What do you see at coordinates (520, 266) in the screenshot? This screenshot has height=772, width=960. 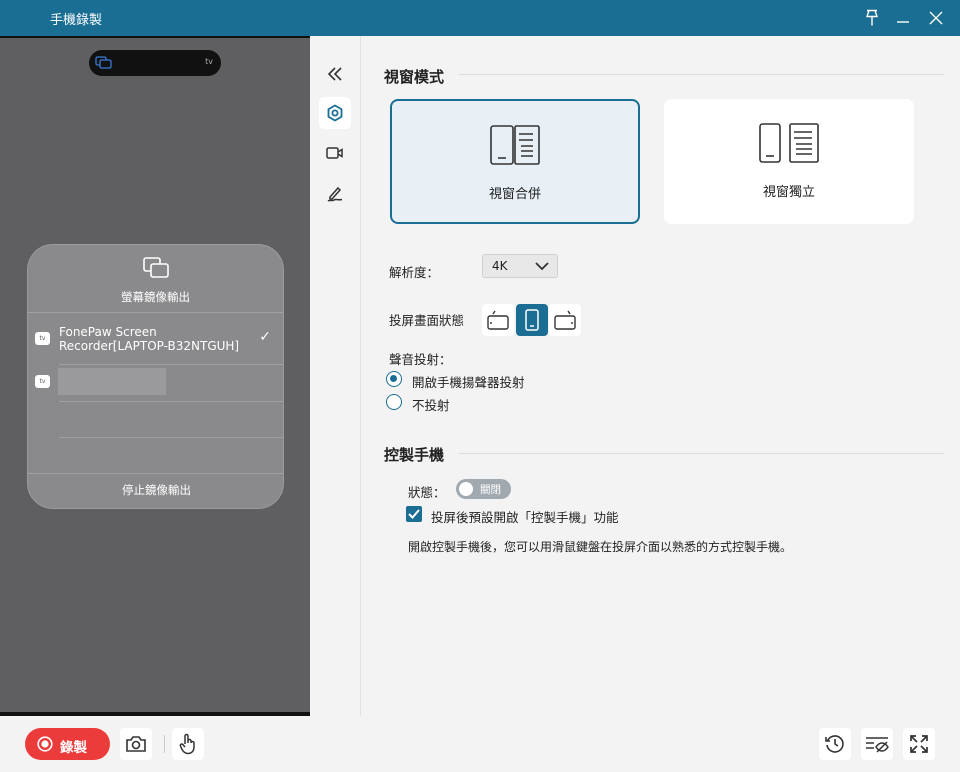 I see `resolution-select: 4K` at bounding box center [520, 266].